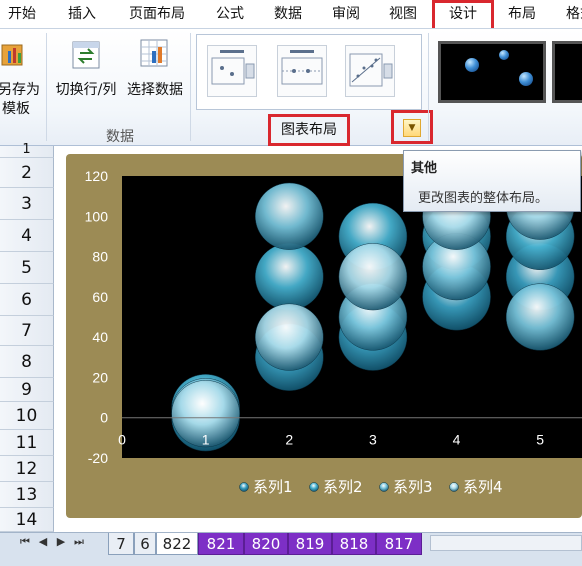 The height and width of the screenshot is (566, 582). Describe the element at coordinates (354, 544) in the screenshot. I see `sheet-tab-818: 818` at that location.